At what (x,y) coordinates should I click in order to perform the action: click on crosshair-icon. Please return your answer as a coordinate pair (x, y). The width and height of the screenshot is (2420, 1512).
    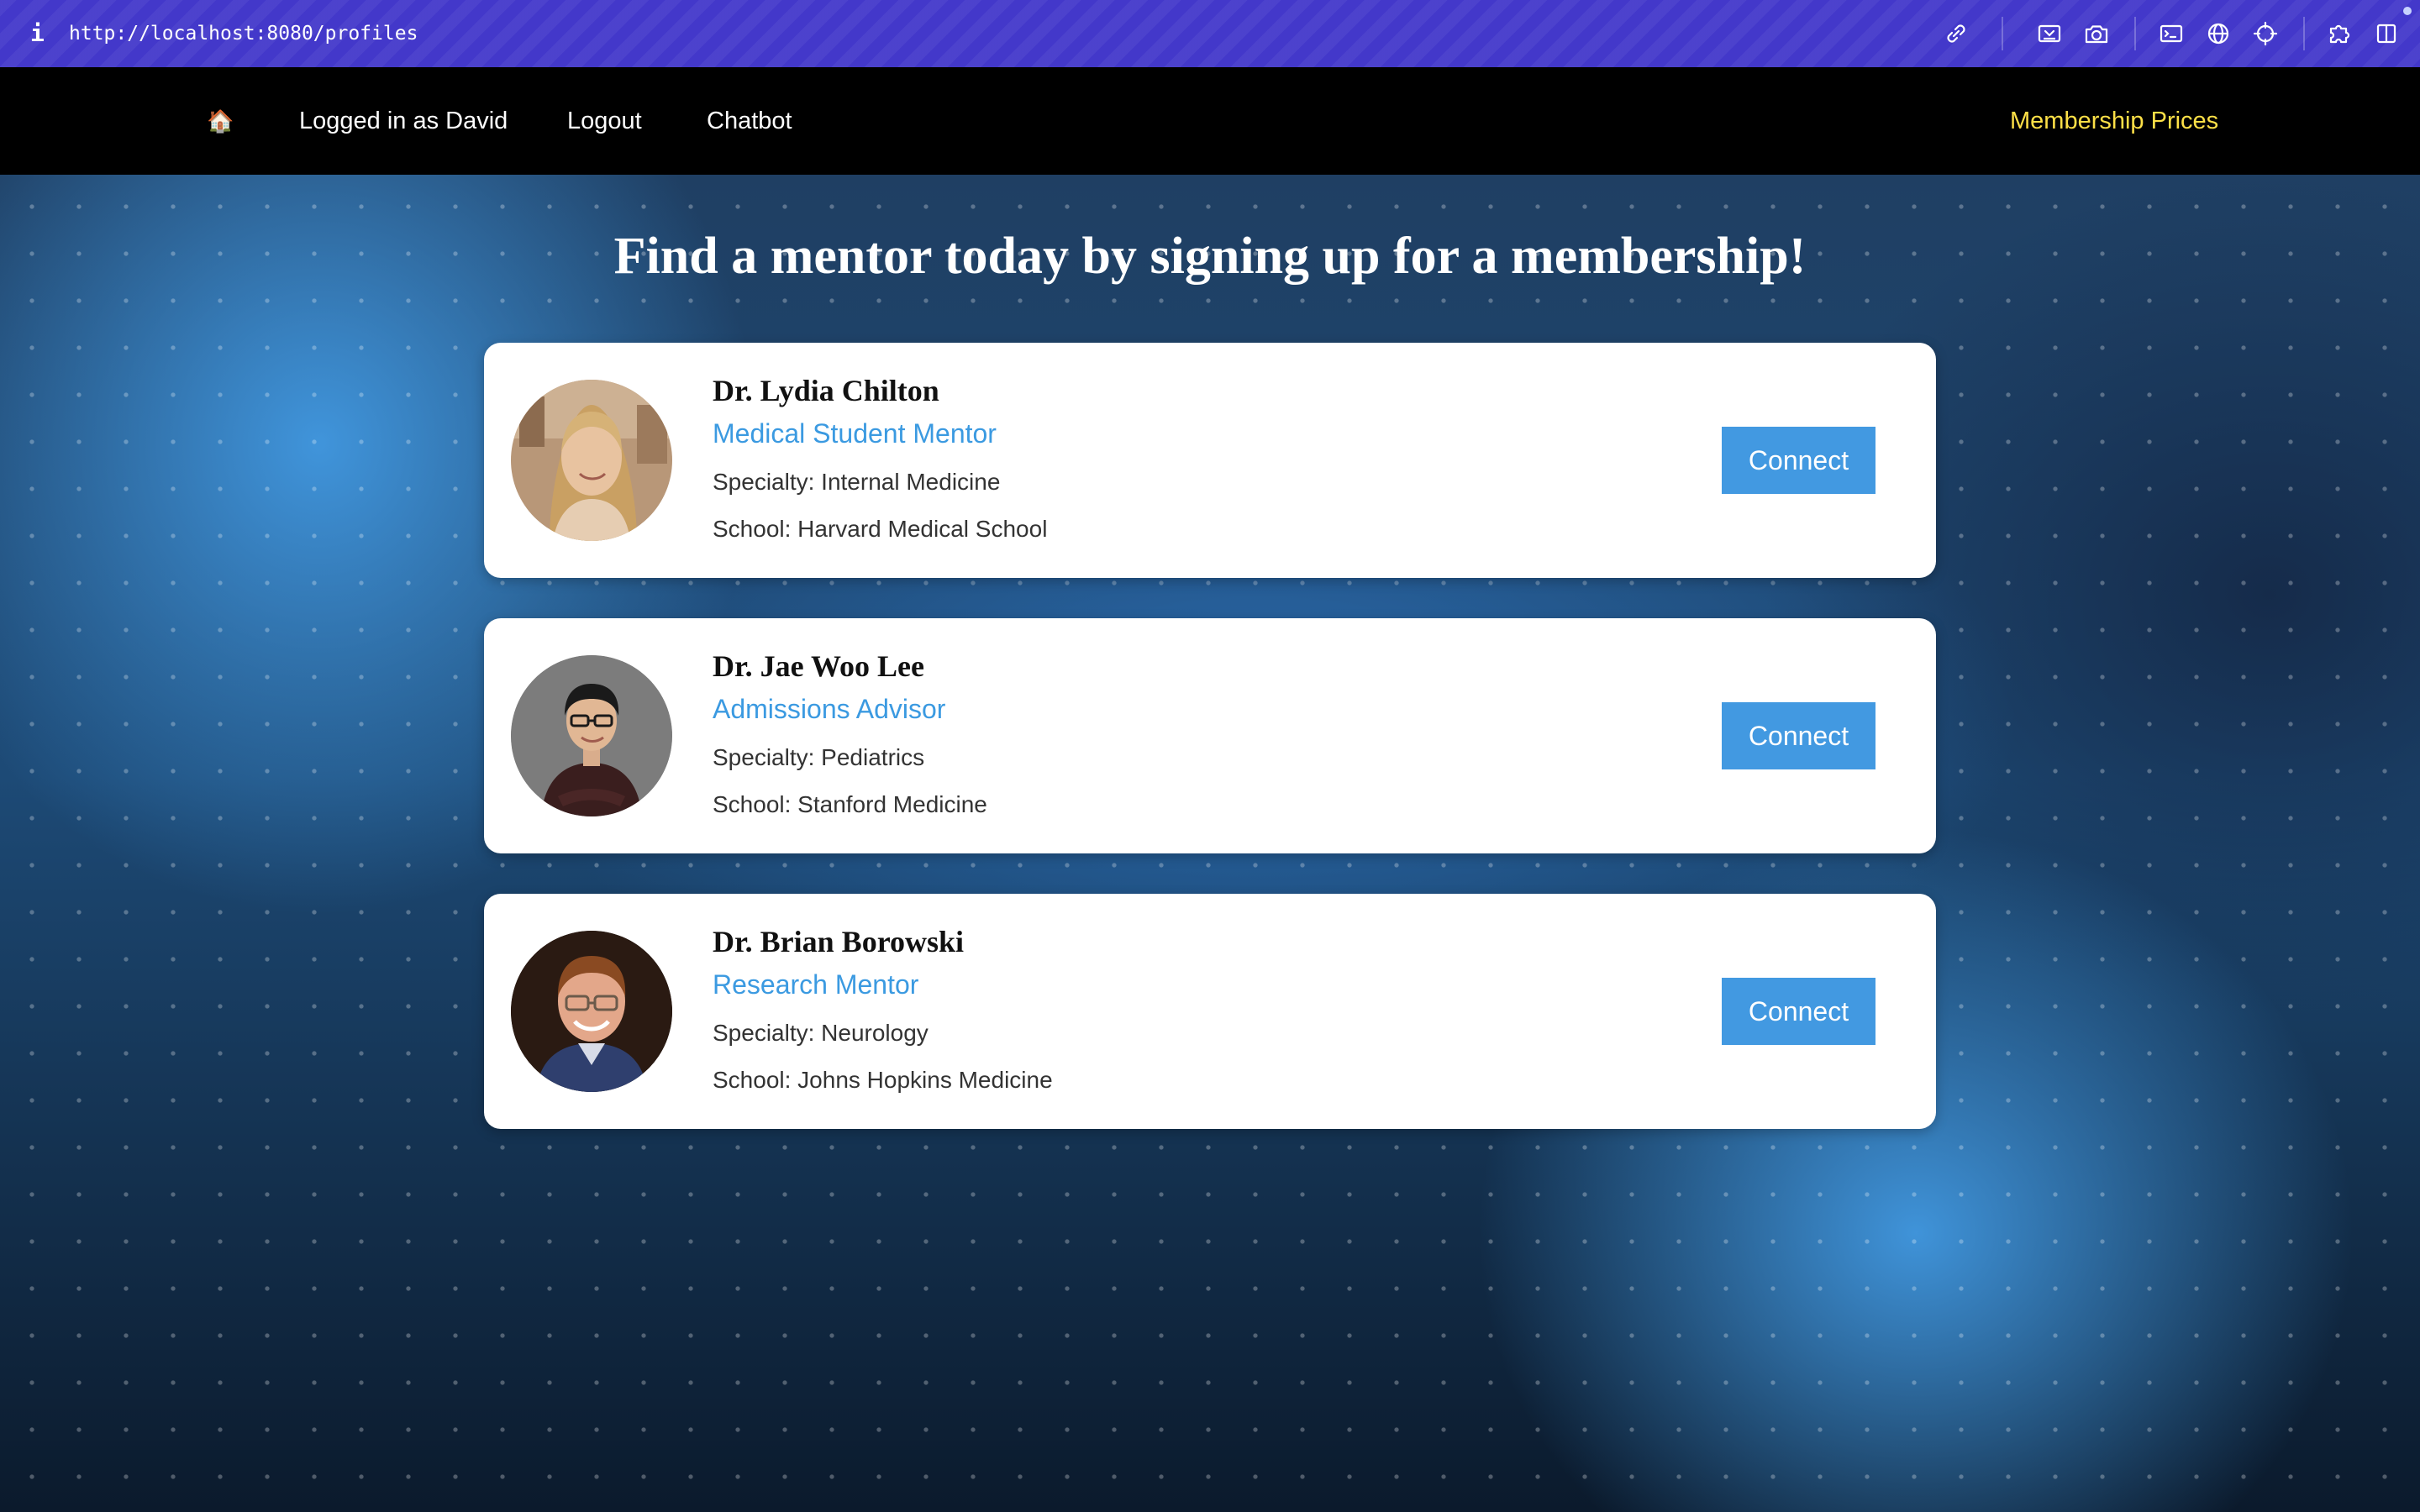
    Looking at the image, I should click on (2266, 33).